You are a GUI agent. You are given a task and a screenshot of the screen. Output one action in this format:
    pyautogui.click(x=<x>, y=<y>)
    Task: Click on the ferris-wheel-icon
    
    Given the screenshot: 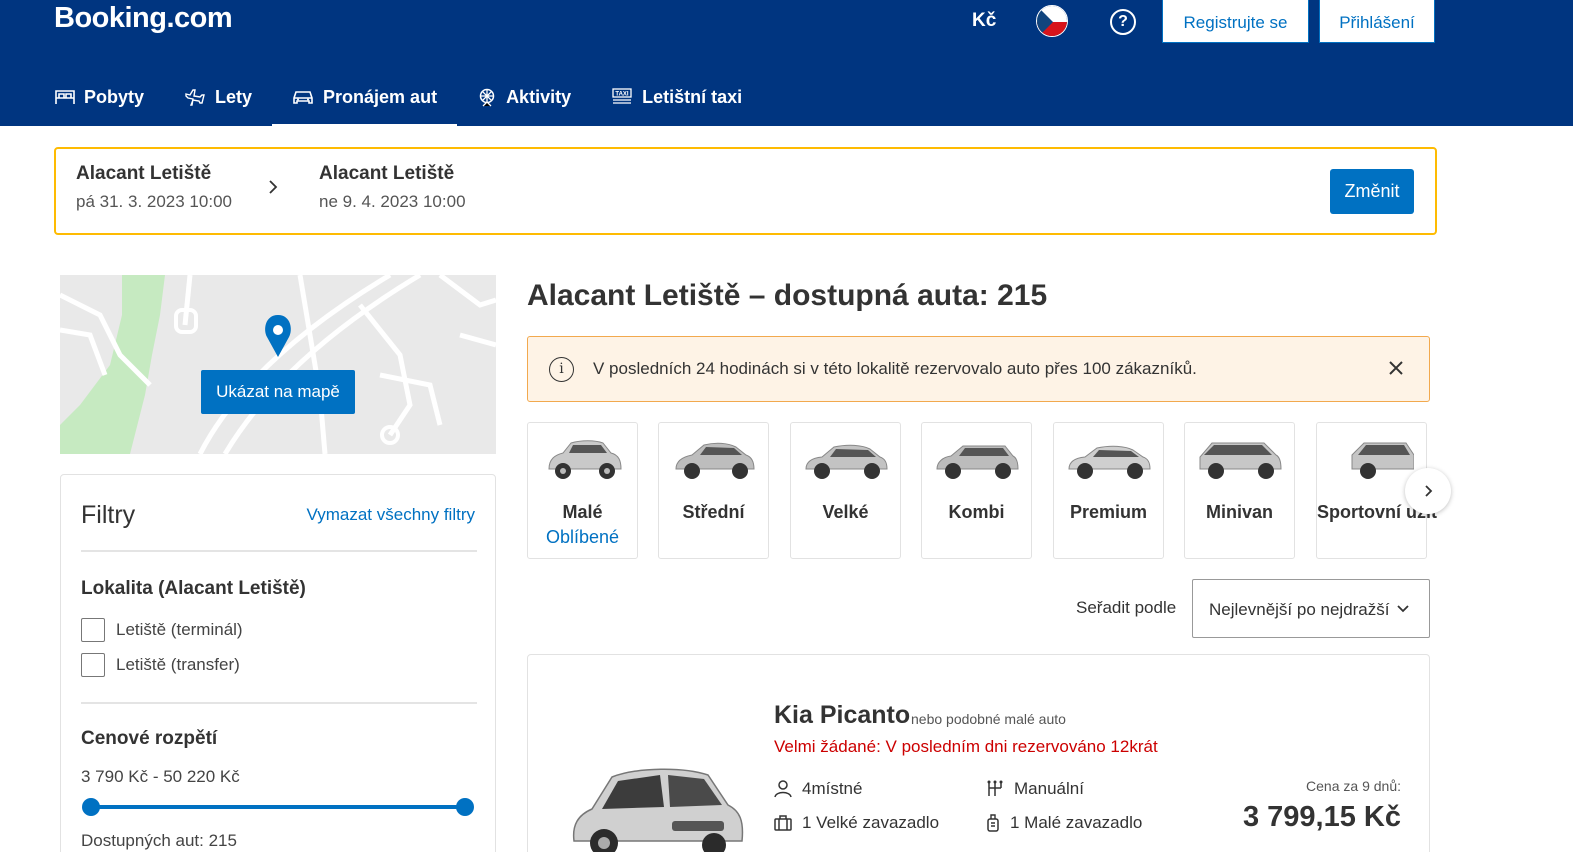 What is the action you would take?
    pyautogui.click(x=487, y=97)
    